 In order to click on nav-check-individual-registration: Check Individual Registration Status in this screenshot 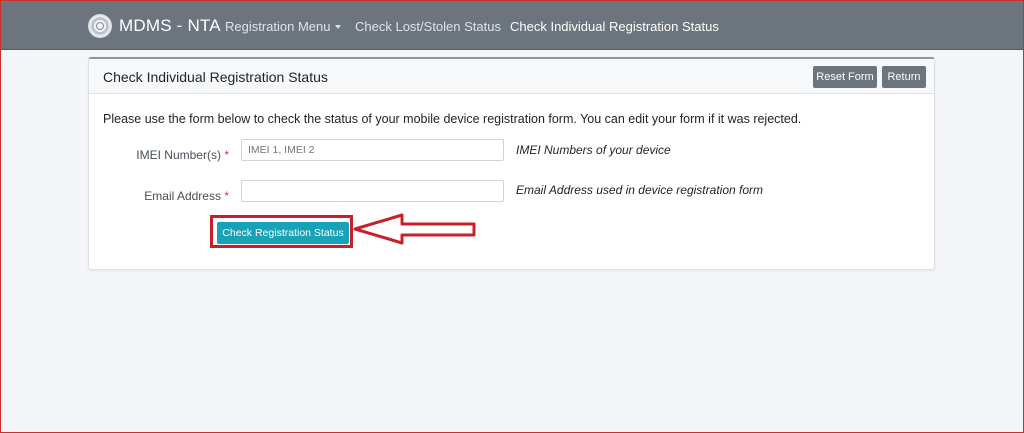, I will do `click(614, 26)`.